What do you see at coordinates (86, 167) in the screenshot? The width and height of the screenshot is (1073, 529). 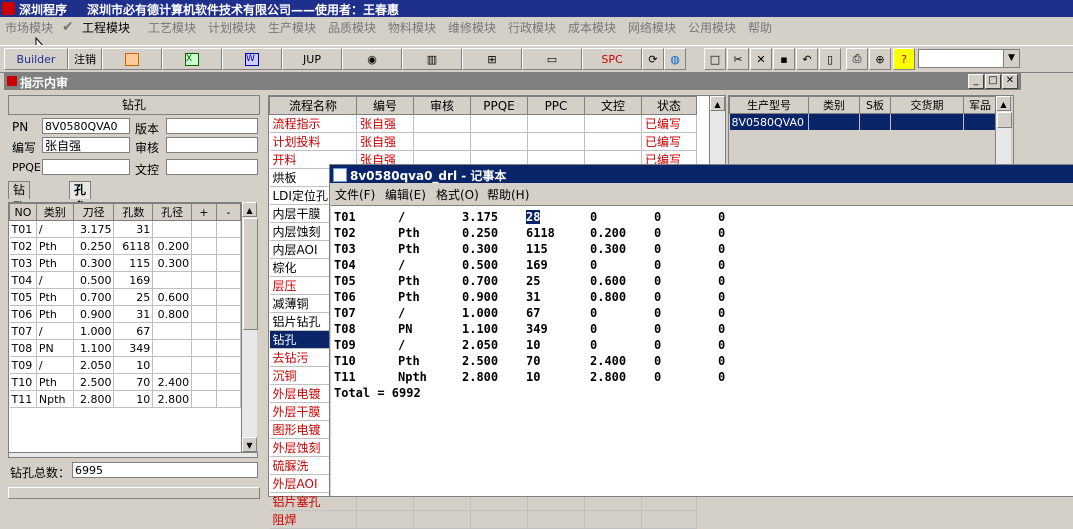 I see `ppqe-field` at bounding box center [86, 167].